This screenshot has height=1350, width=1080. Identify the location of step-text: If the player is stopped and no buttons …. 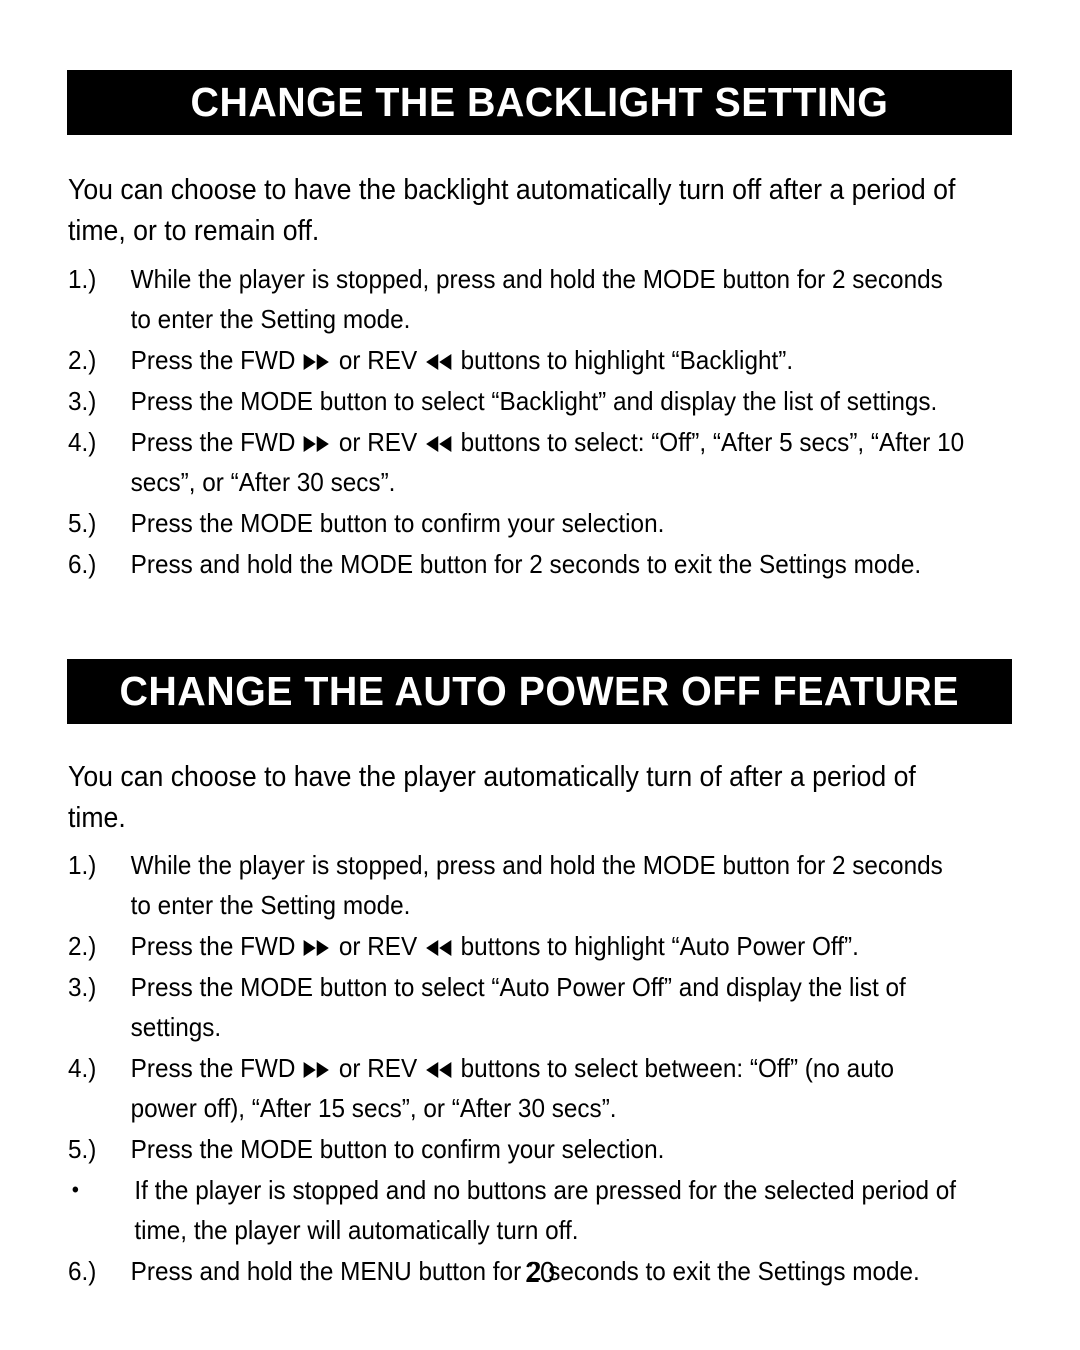
(545, 1210).